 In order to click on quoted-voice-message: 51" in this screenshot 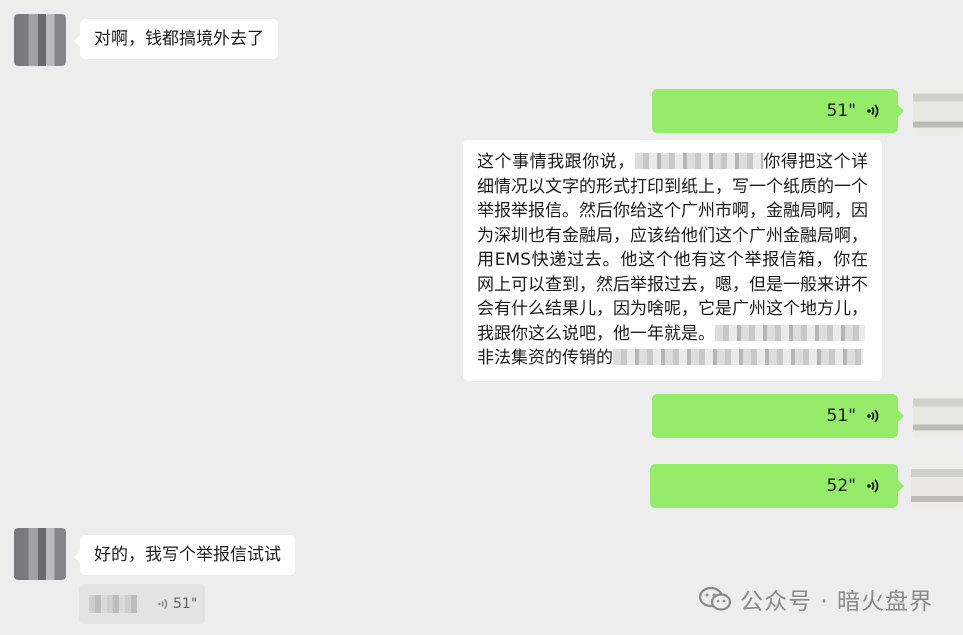, I will do `click(142, 604)`.